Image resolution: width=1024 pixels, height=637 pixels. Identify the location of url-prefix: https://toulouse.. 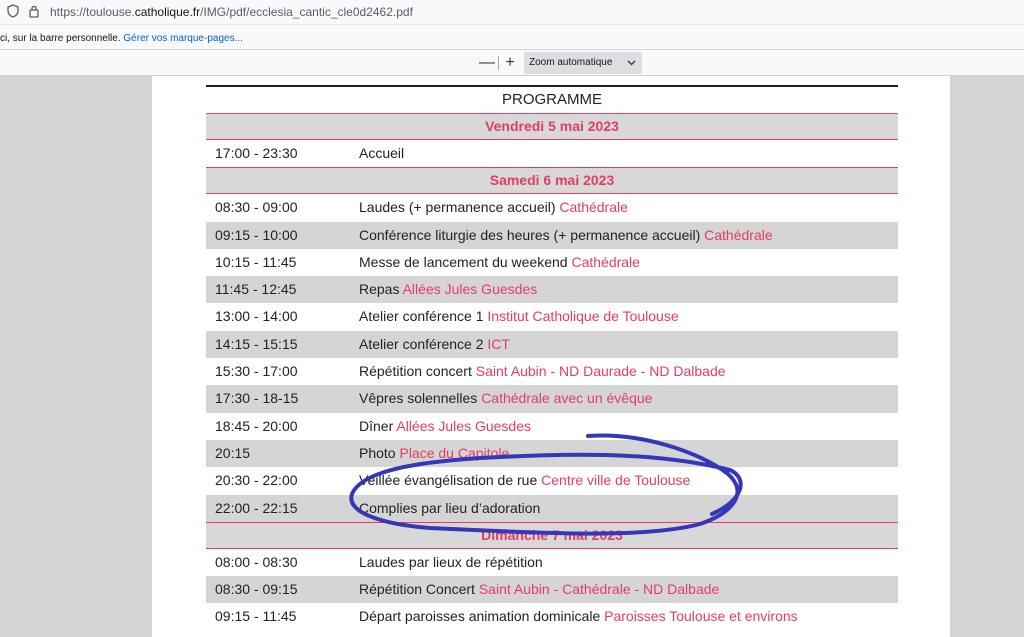
(92, 12).